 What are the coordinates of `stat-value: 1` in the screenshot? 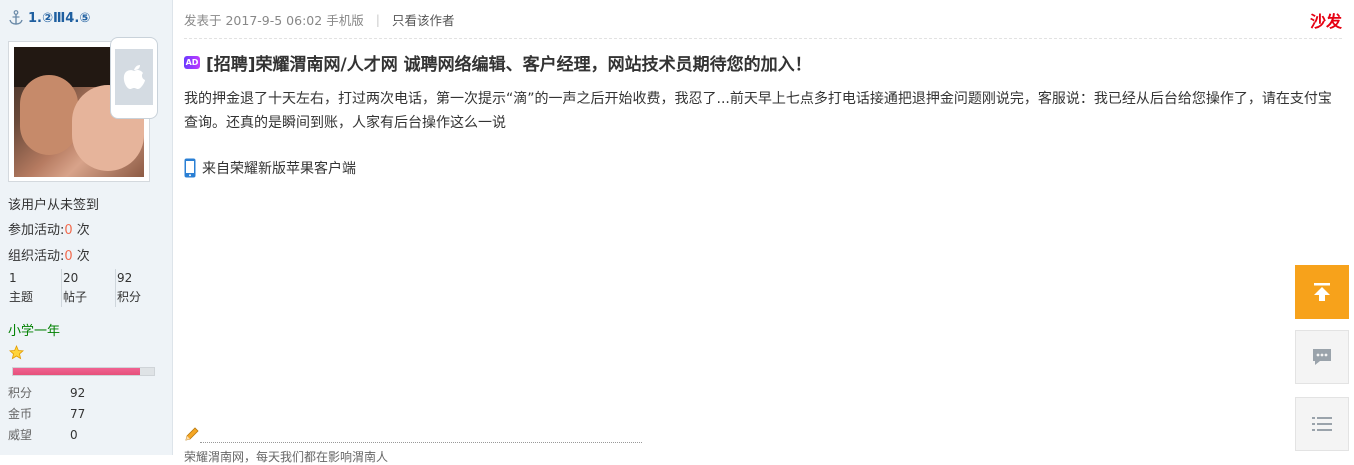 It's located at (13, 278).